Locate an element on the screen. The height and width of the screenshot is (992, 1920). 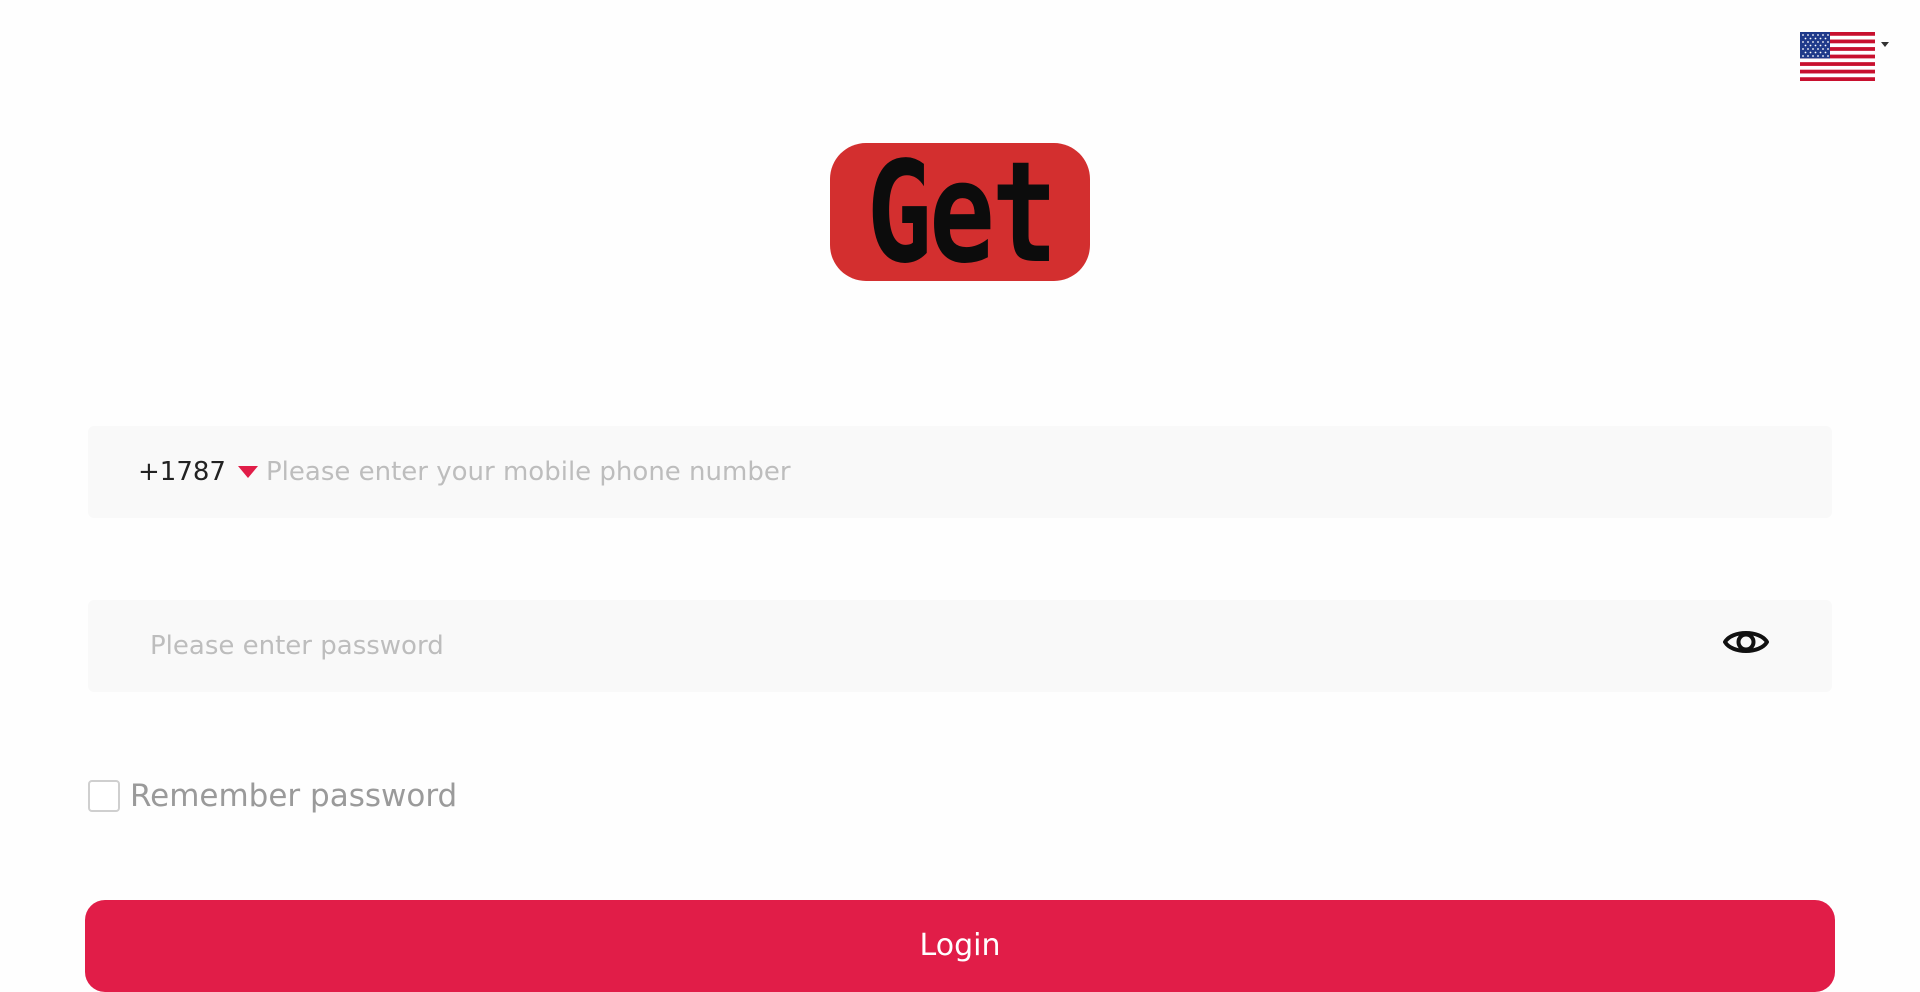
country-code-selector: +1787 is located at coordinates (198, 472).